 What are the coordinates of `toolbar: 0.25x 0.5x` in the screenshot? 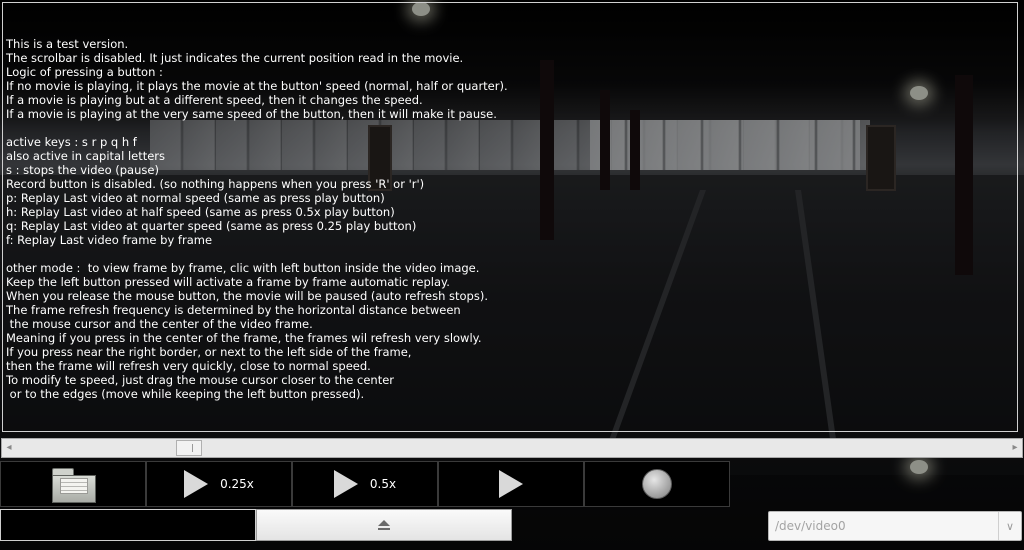 It's located at (365, 484).